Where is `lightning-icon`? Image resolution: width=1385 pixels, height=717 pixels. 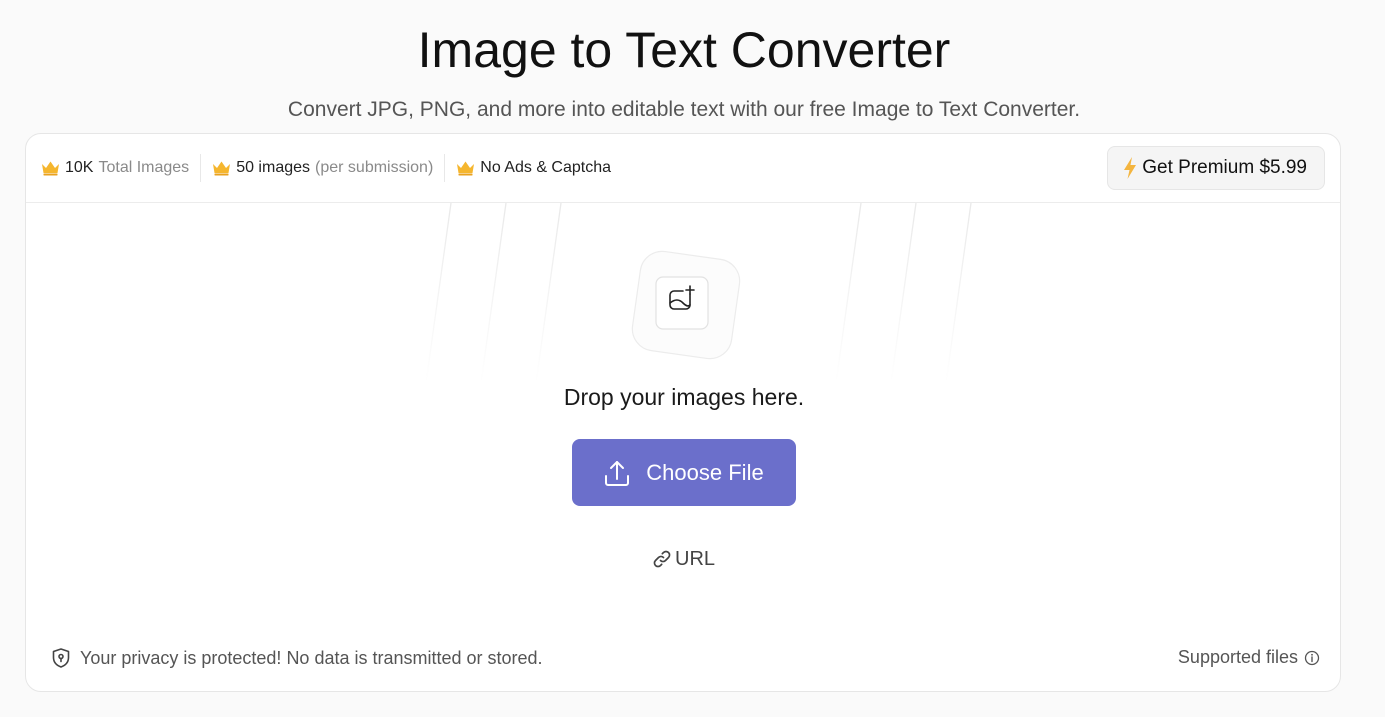 lightning-icon is located at coordinates (1130, 168).